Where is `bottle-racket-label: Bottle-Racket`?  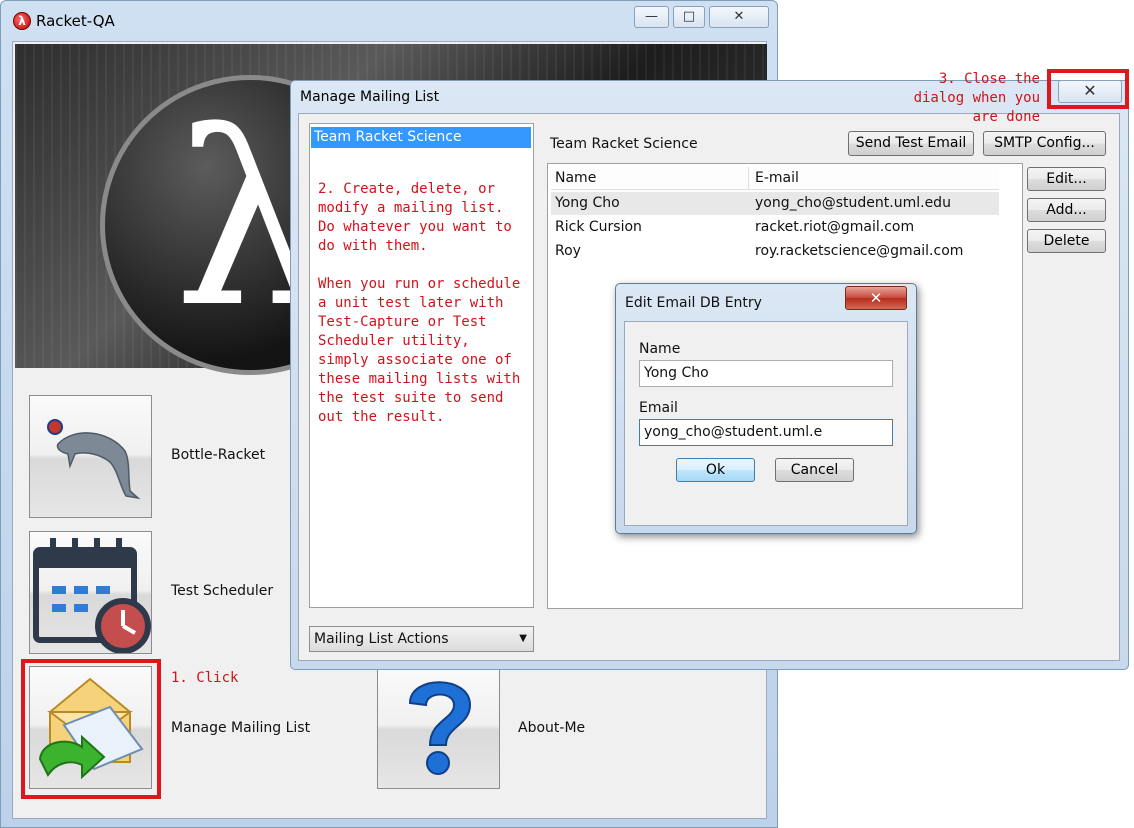 bottle-racket-label: Bottle-Racket is located at coordinates (218, 455).